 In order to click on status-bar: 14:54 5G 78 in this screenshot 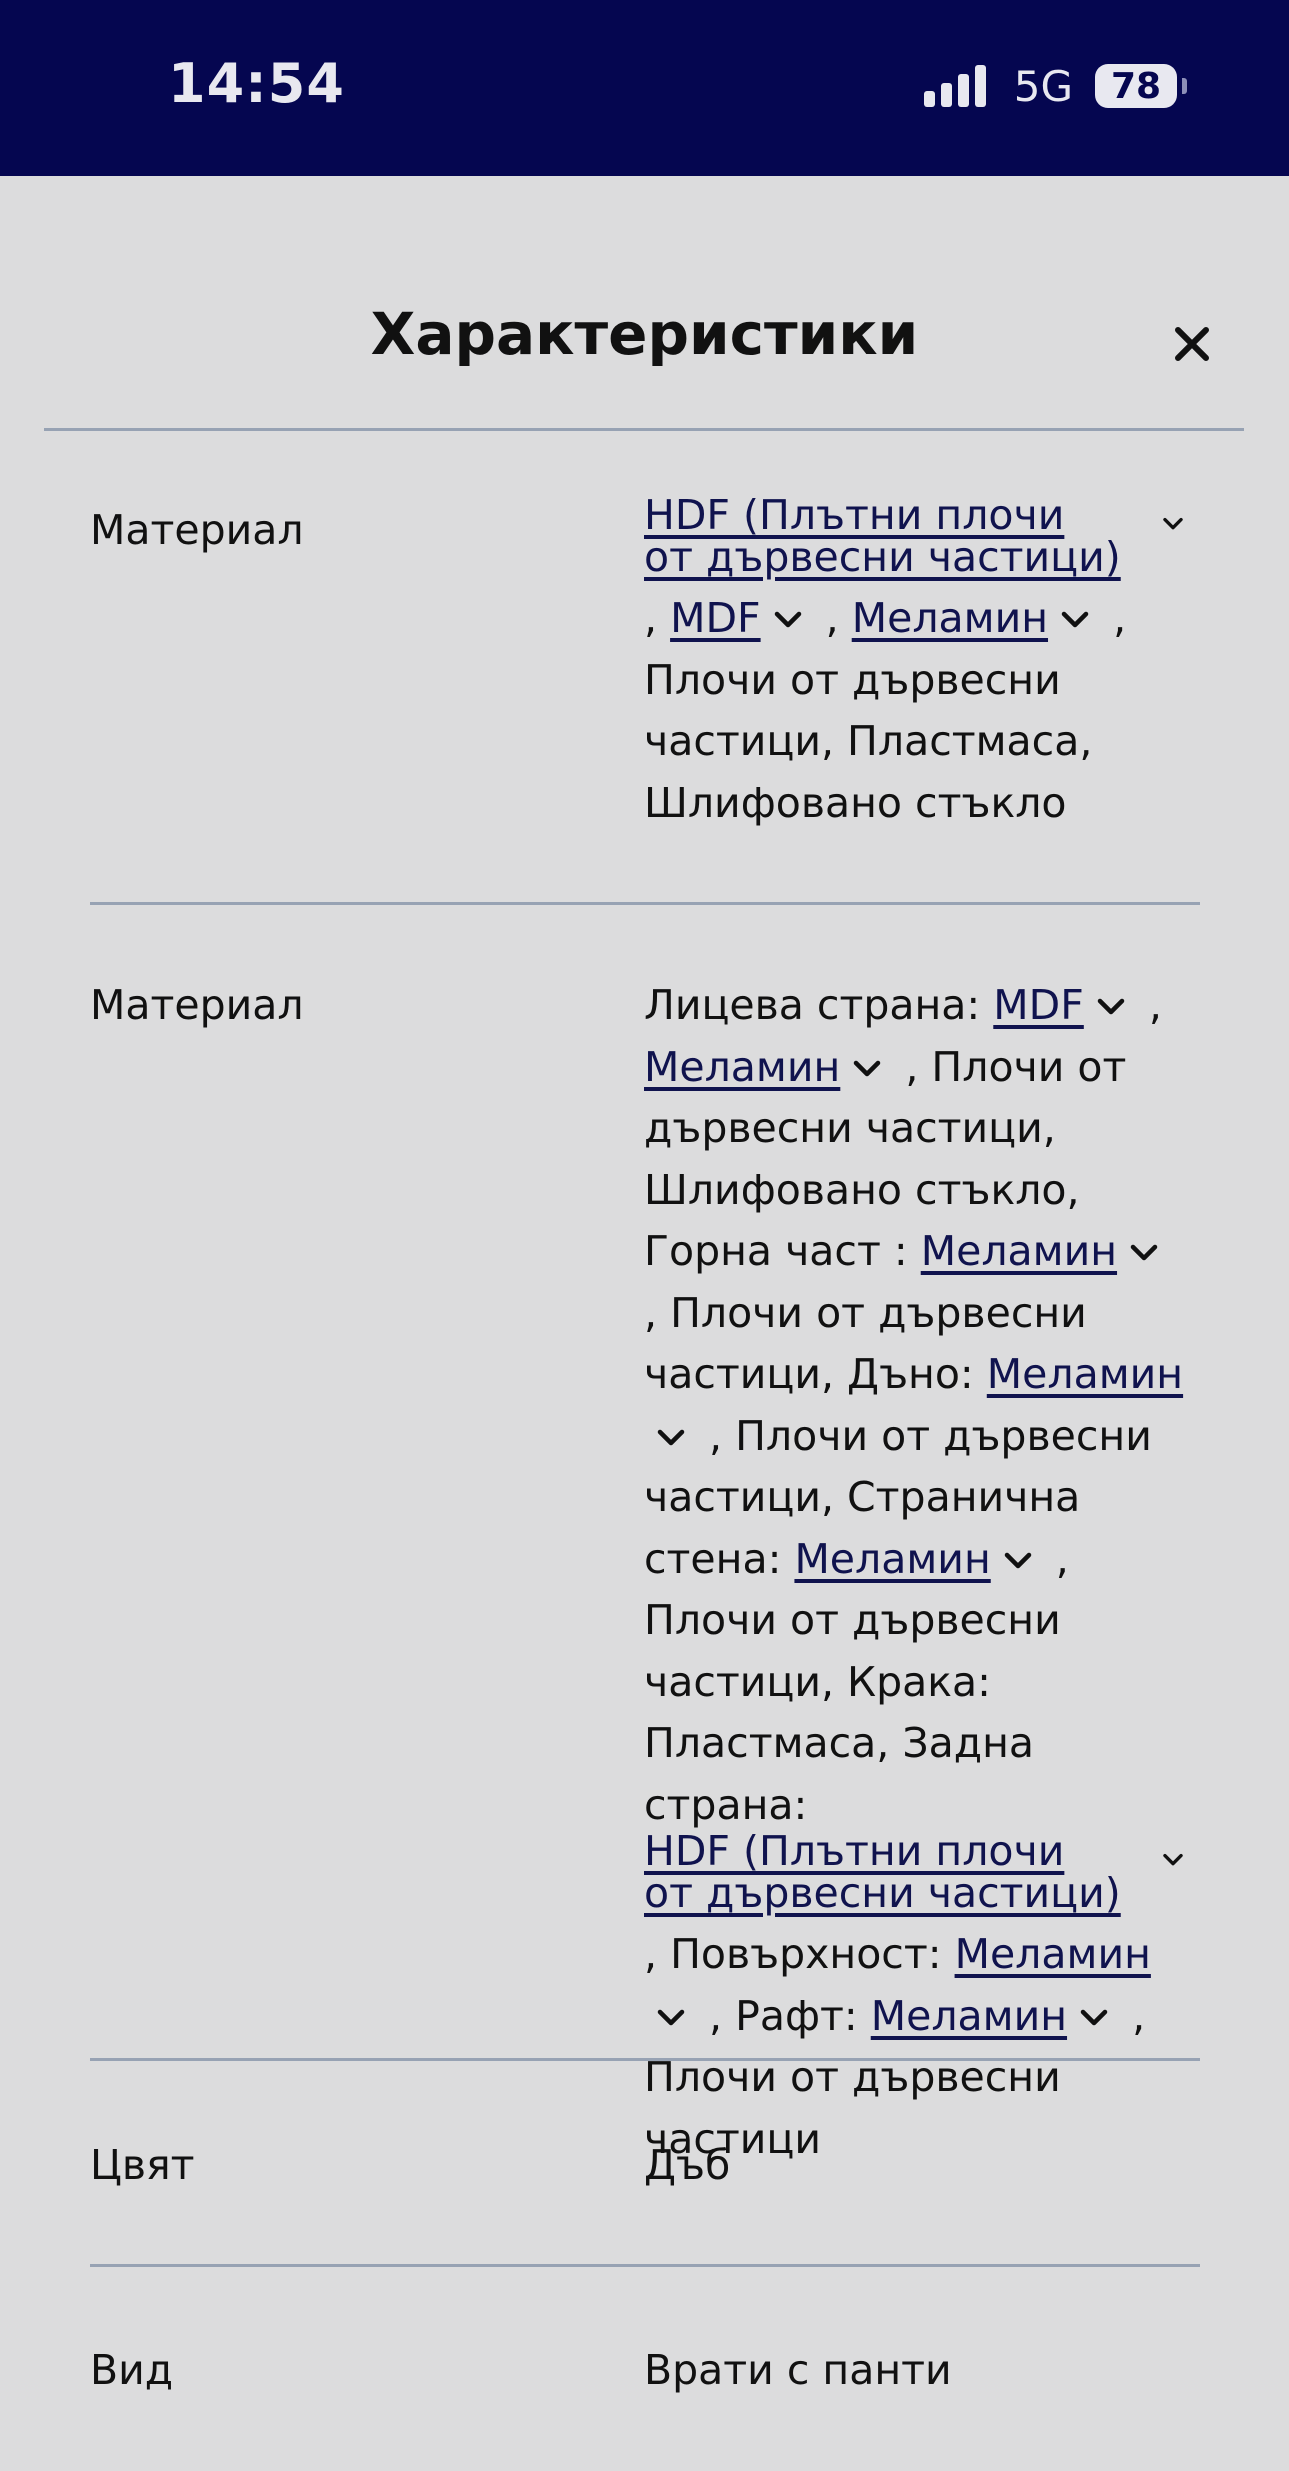, I will do `click(644, 88)`.